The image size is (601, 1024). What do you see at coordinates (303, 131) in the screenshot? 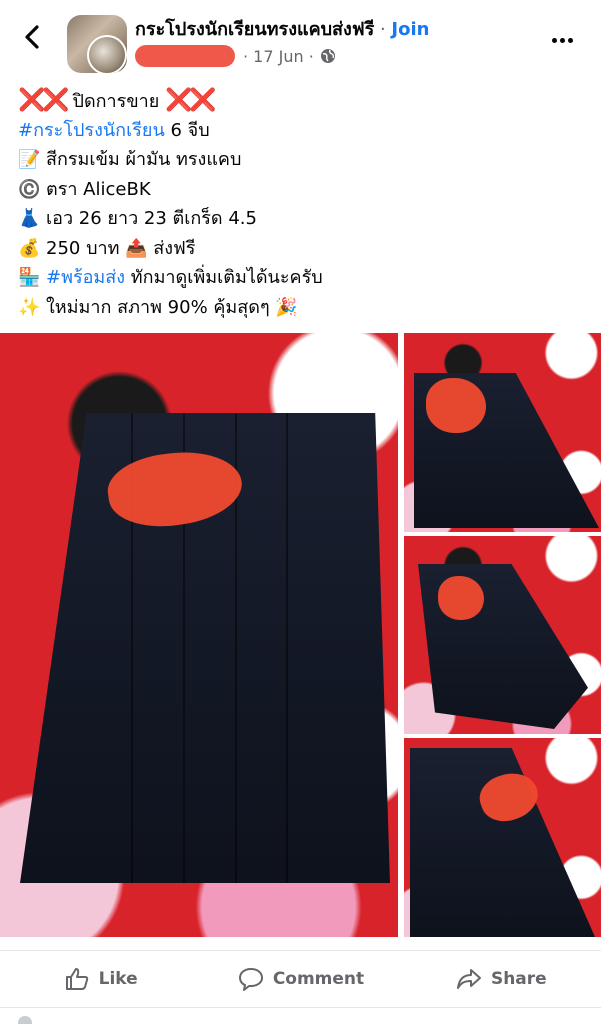
I see `post-line-hashtag: #กระโปรงนักเรียน 6 จีบ` at bounding box center [303, 131].